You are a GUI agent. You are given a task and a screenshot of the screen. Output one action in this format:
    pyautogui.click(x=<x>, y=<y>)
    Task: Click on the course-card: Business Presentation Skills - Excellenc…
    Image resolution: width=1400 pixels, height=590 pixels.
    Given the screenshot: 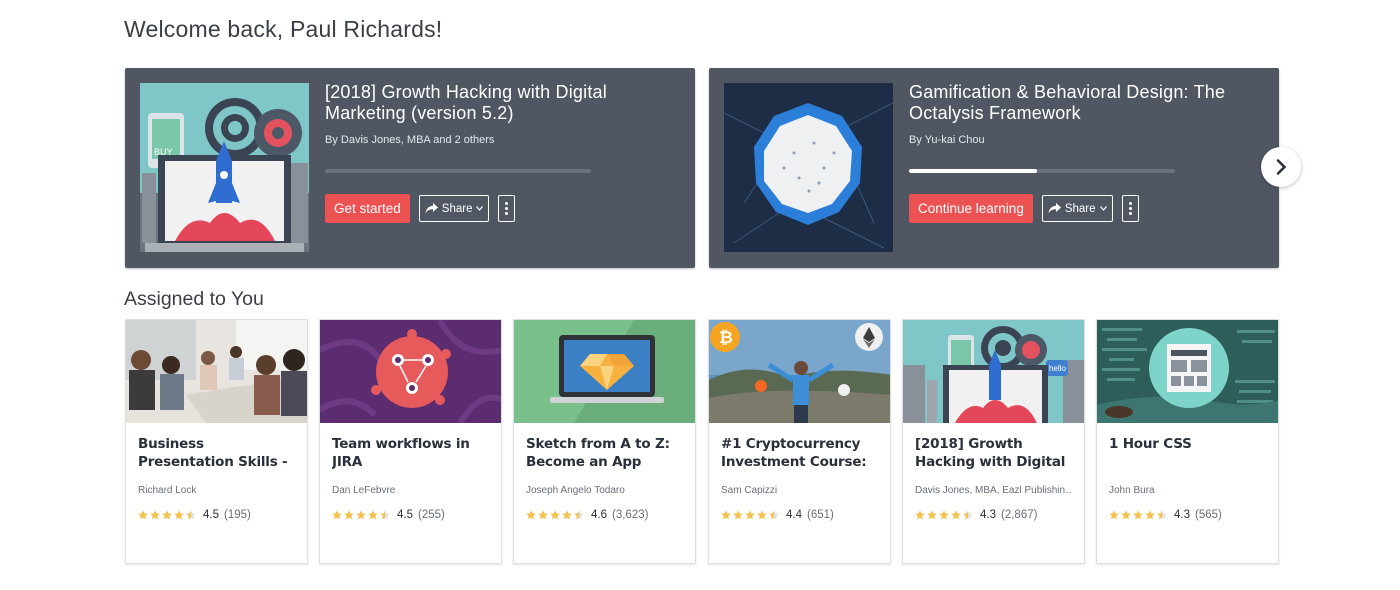 What is the action you would take?
    pyautogui.click(x=216, y=441)
    